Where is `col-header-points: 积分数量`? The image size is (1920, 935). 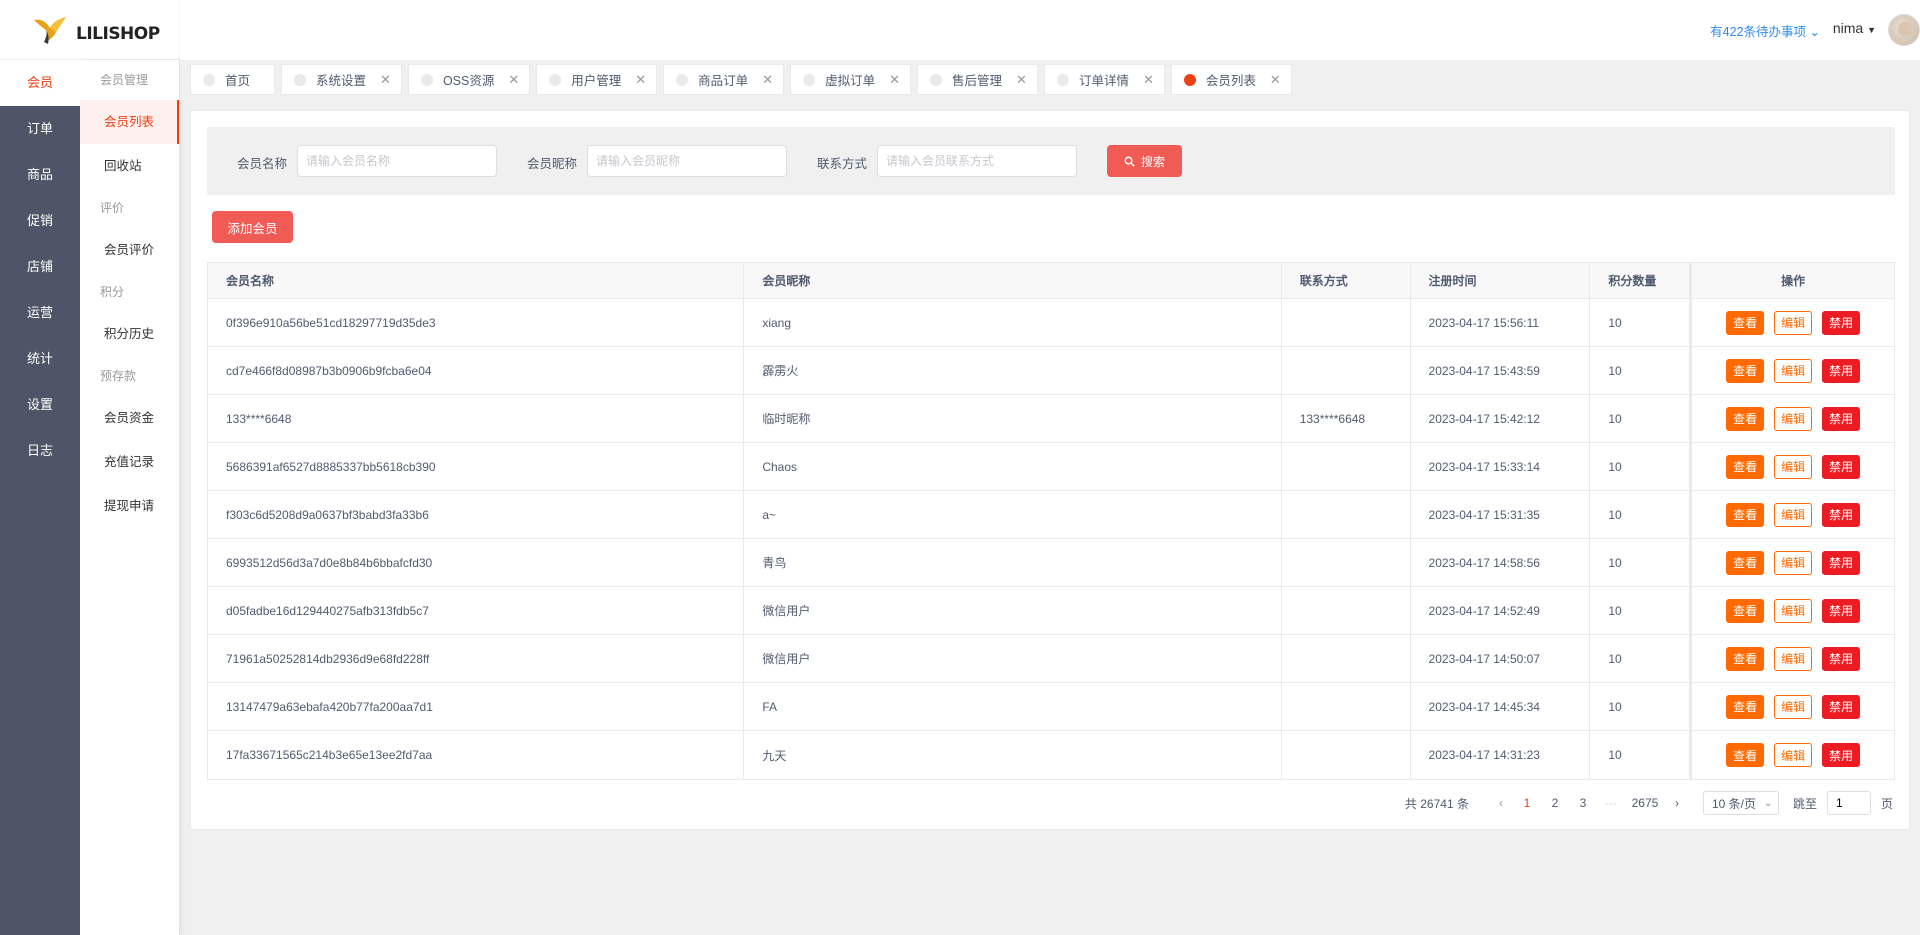
col-header-points: 积分数量 is located at coordinates (1640, 280).